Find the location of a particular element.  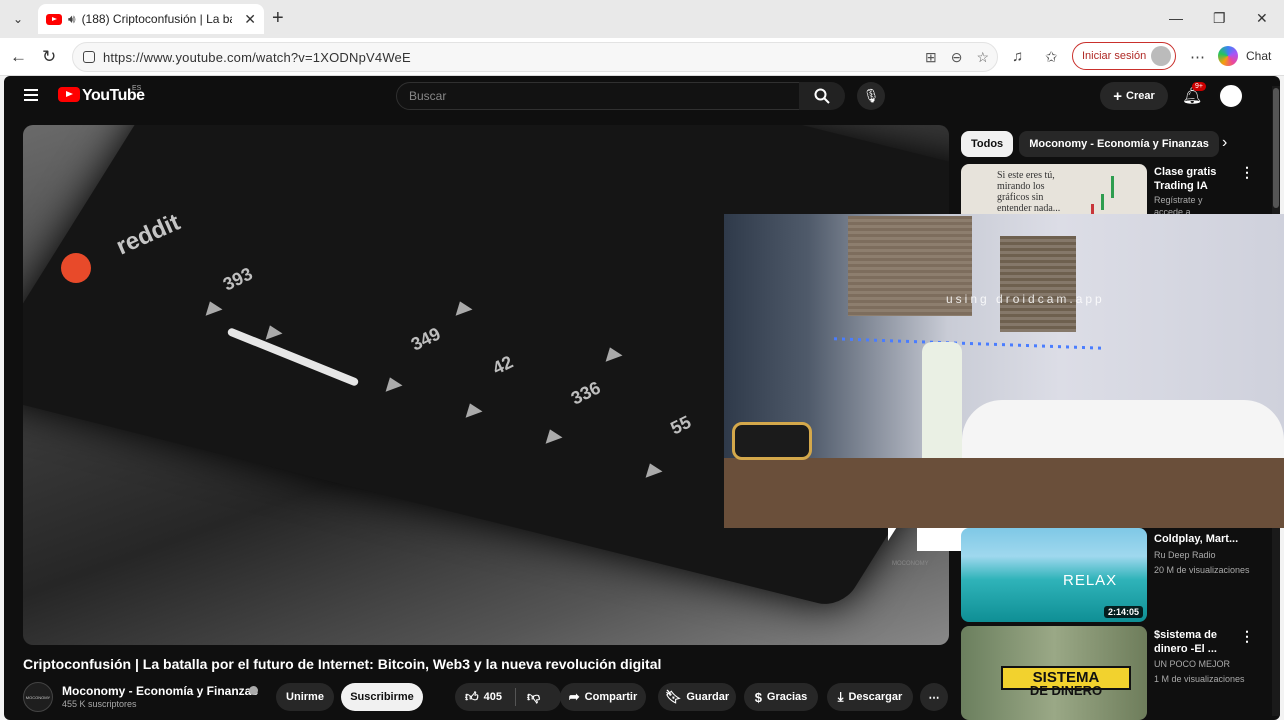

search-icon is located at coordinates (822, 96).